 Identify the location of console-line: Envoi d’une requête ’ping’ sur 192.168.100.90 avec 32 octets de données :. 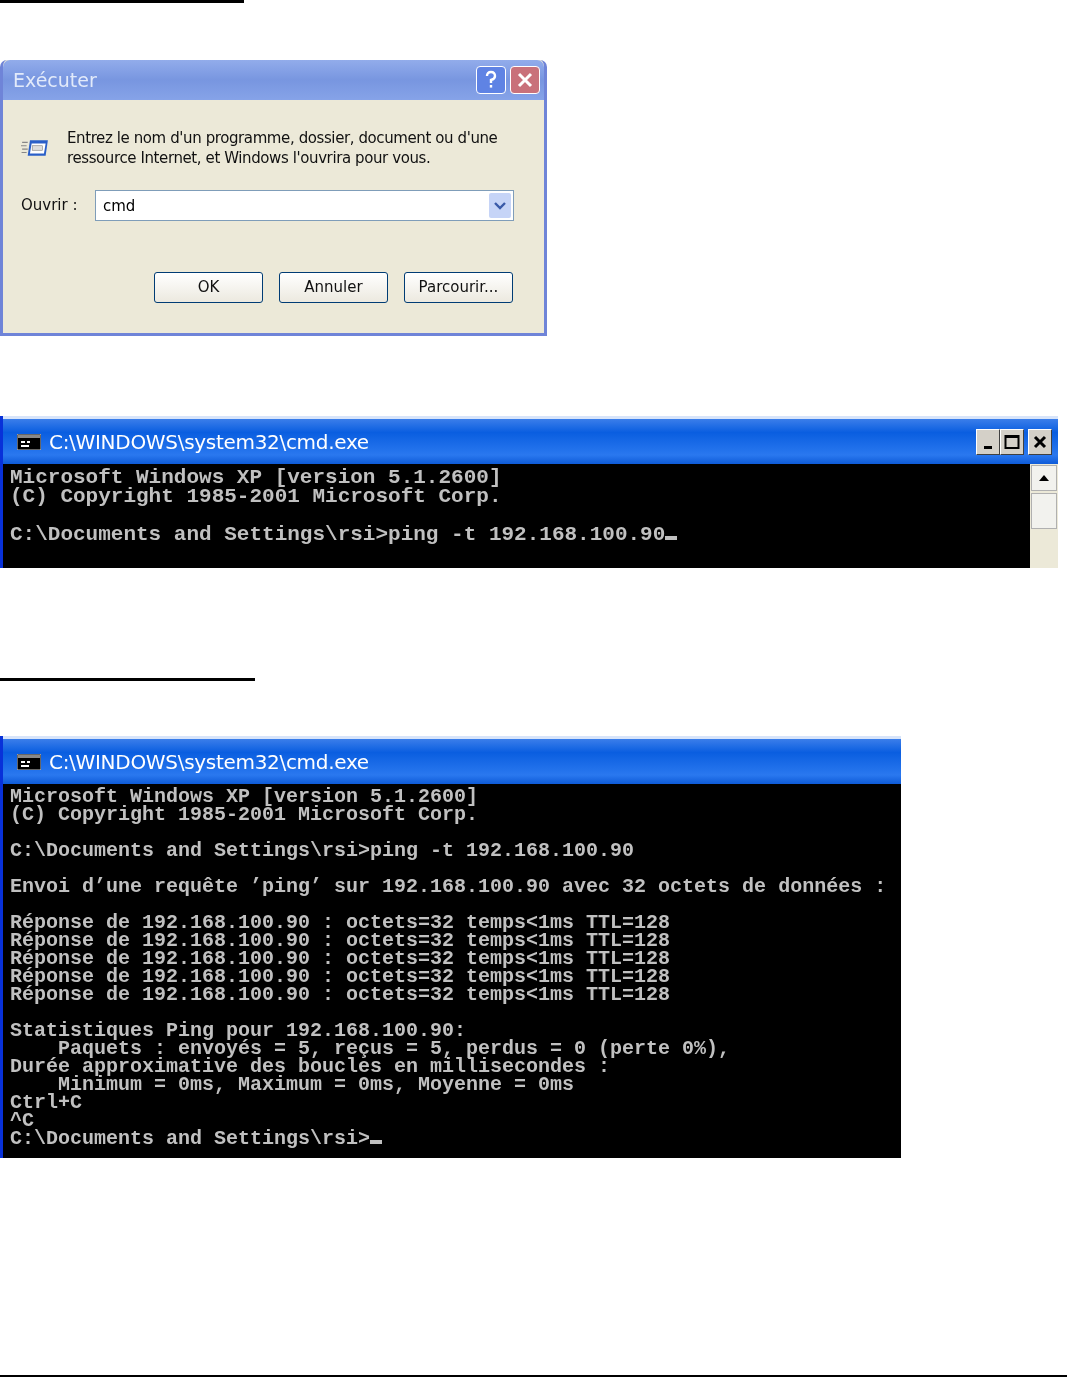
(448, 886).